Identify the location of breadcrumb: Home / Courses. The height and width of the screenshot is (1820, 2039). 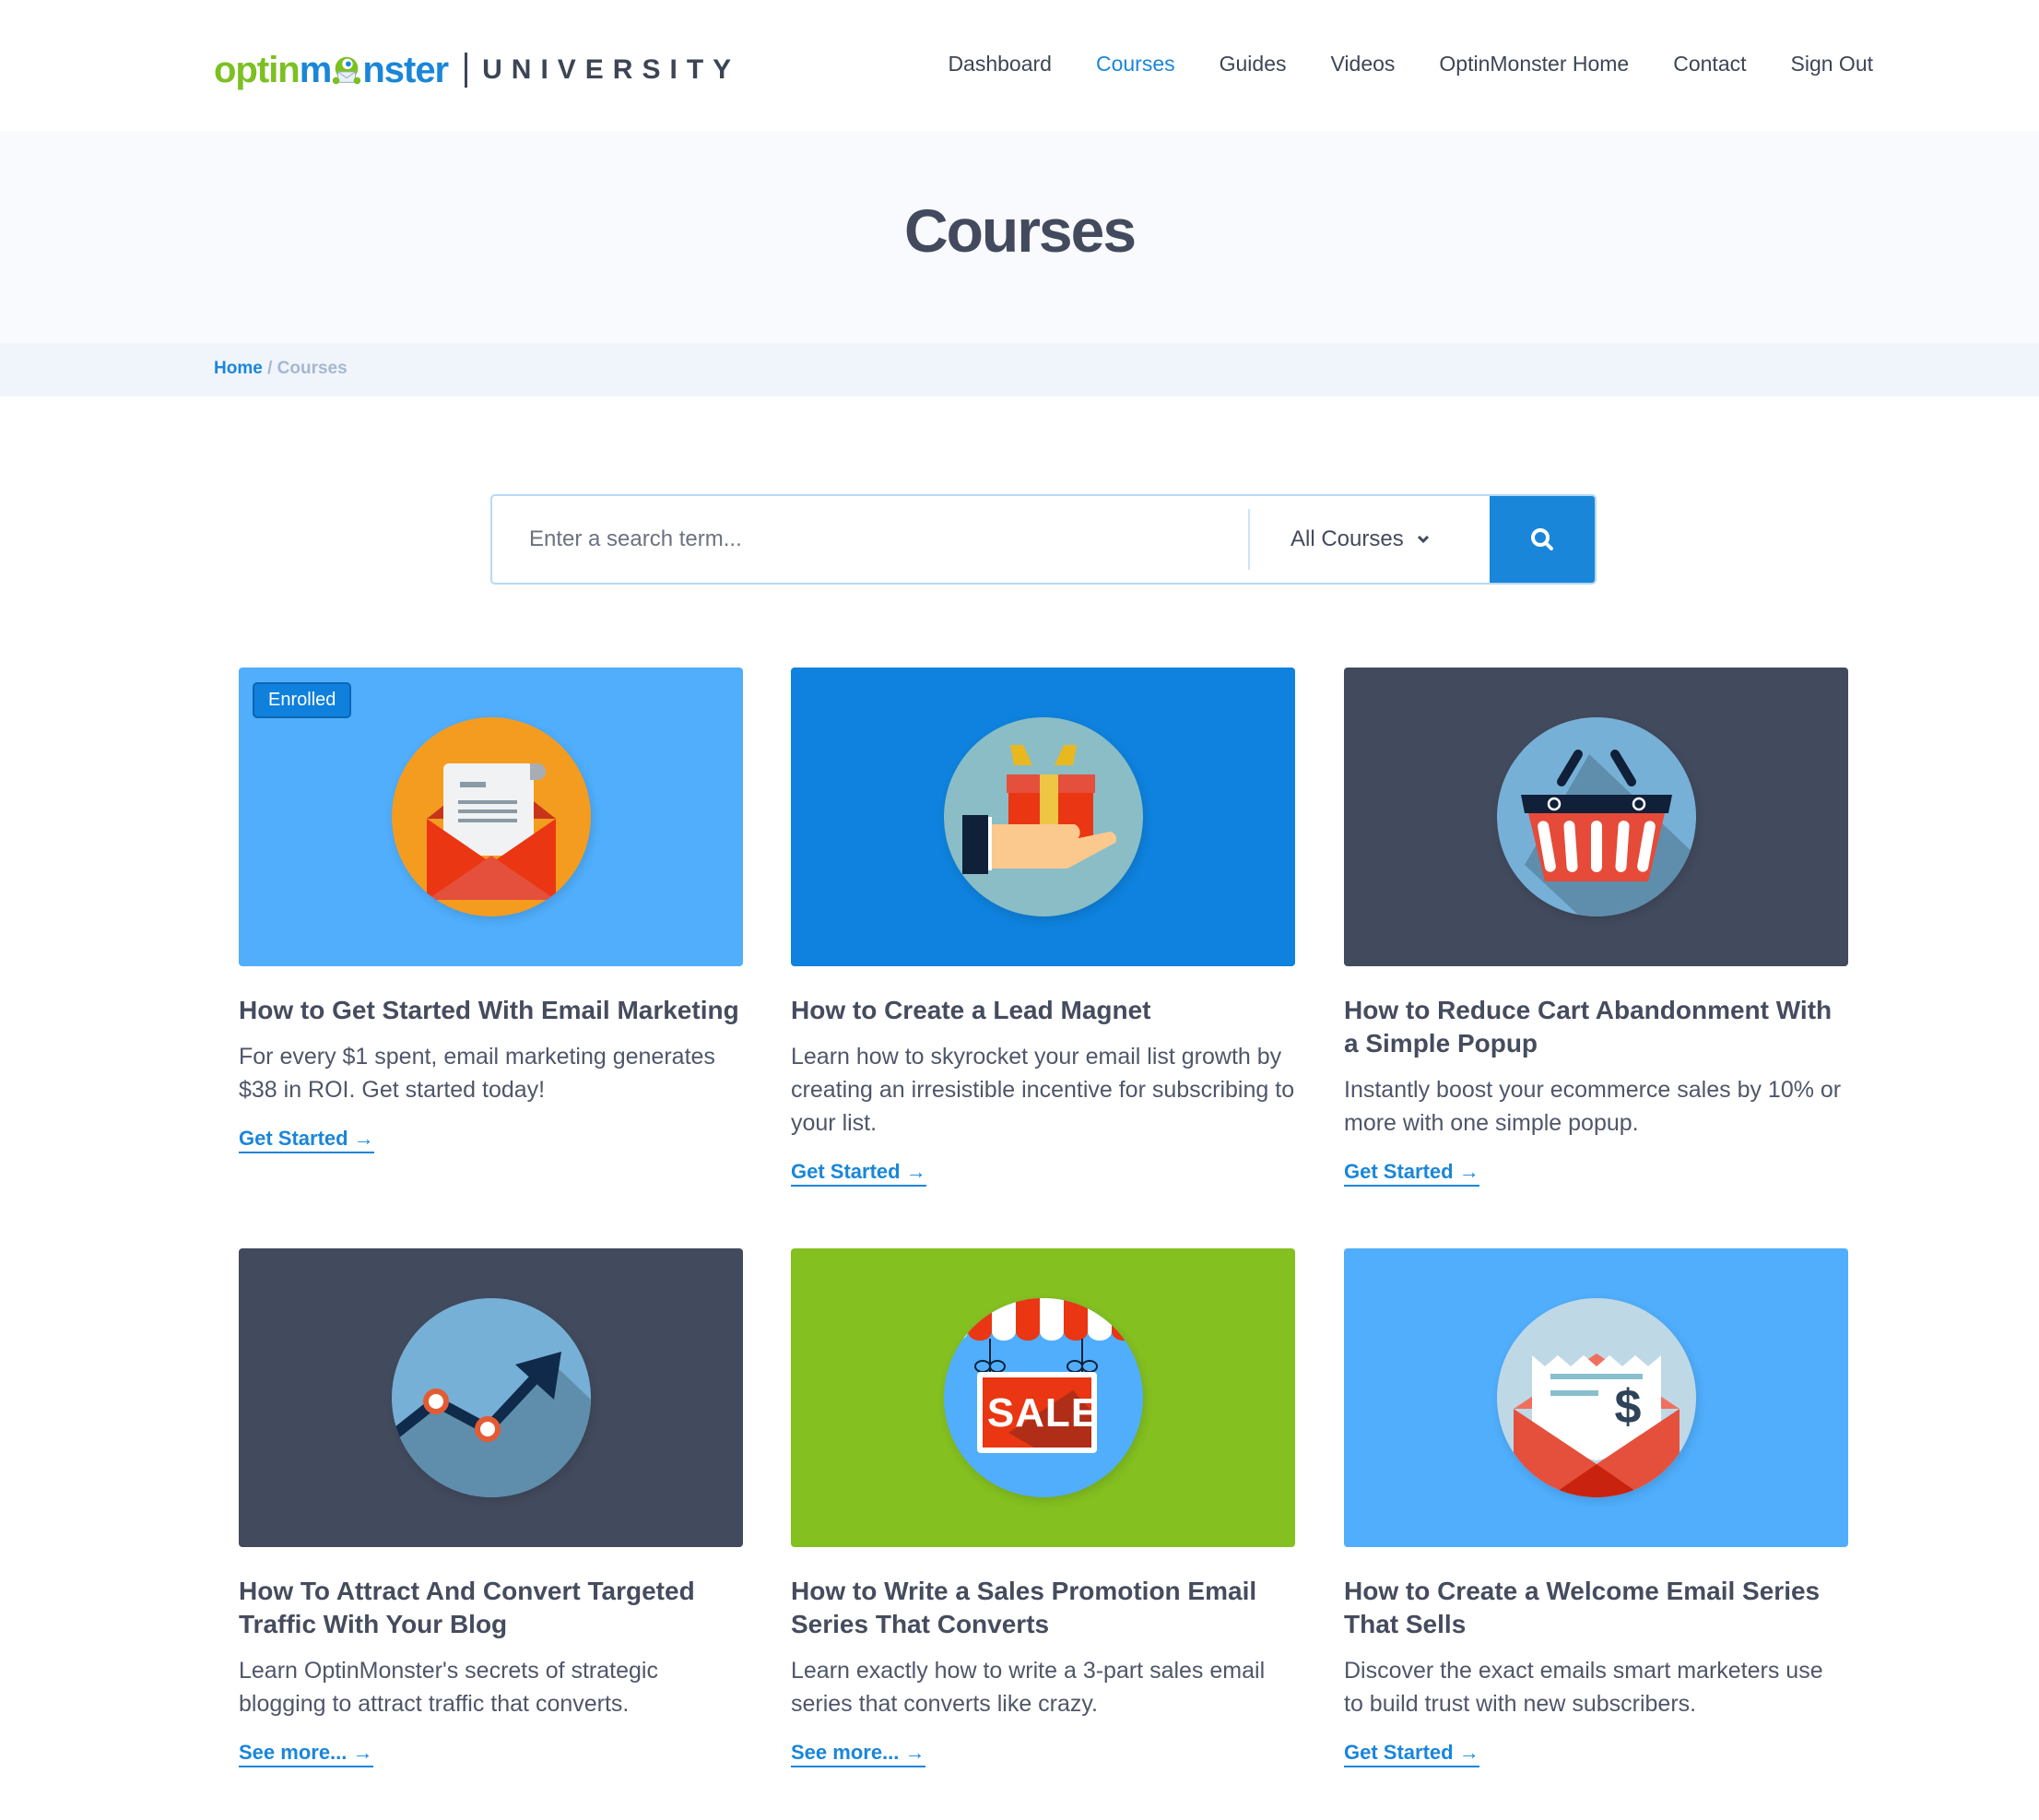
(1019, 369).